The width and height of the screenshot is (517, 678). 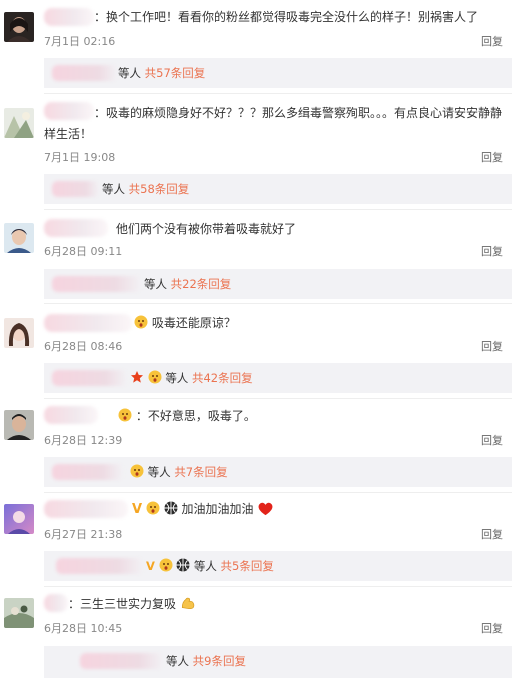 I want to click on reply-count-link: 共58条回复, so click(x=159, y=189).